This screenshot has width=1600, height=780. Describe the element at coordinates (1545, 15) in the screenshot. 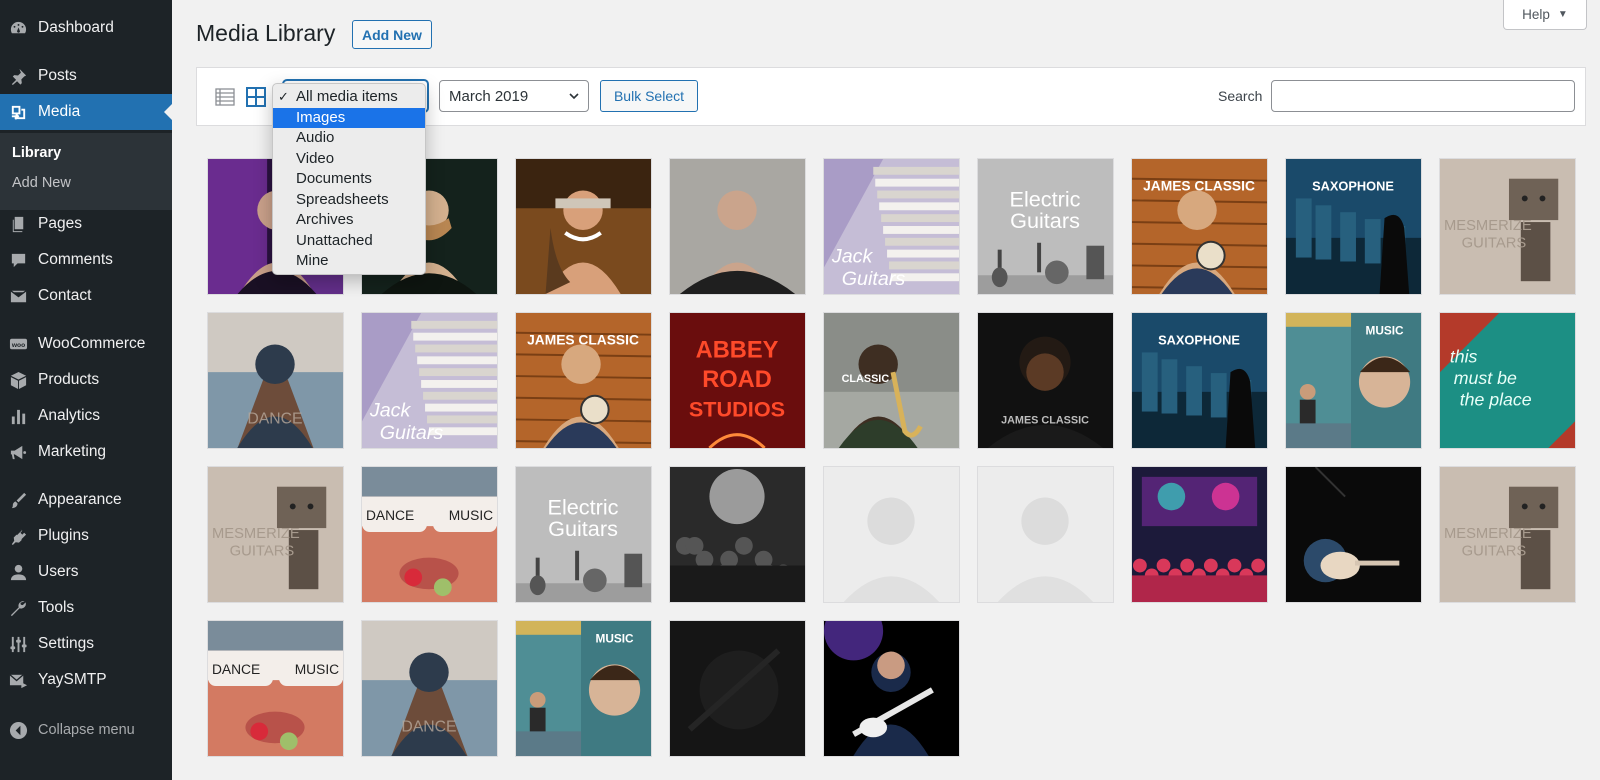

I see `help-tab-button: Help ▼` at that location.